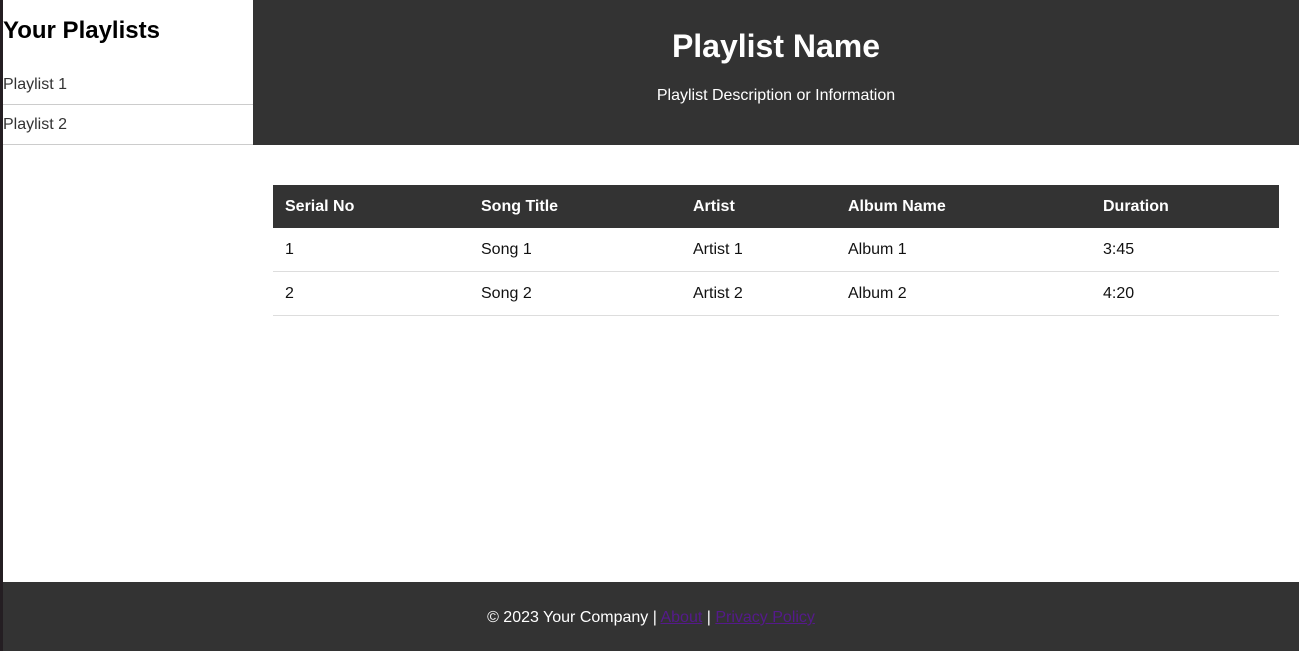 Image resolution: width=1299 pixels, height=651 pixels. Describe the element at coordinates (776, 46) in the screenshot. I see `playlist-title: Playlist Name` at that location.